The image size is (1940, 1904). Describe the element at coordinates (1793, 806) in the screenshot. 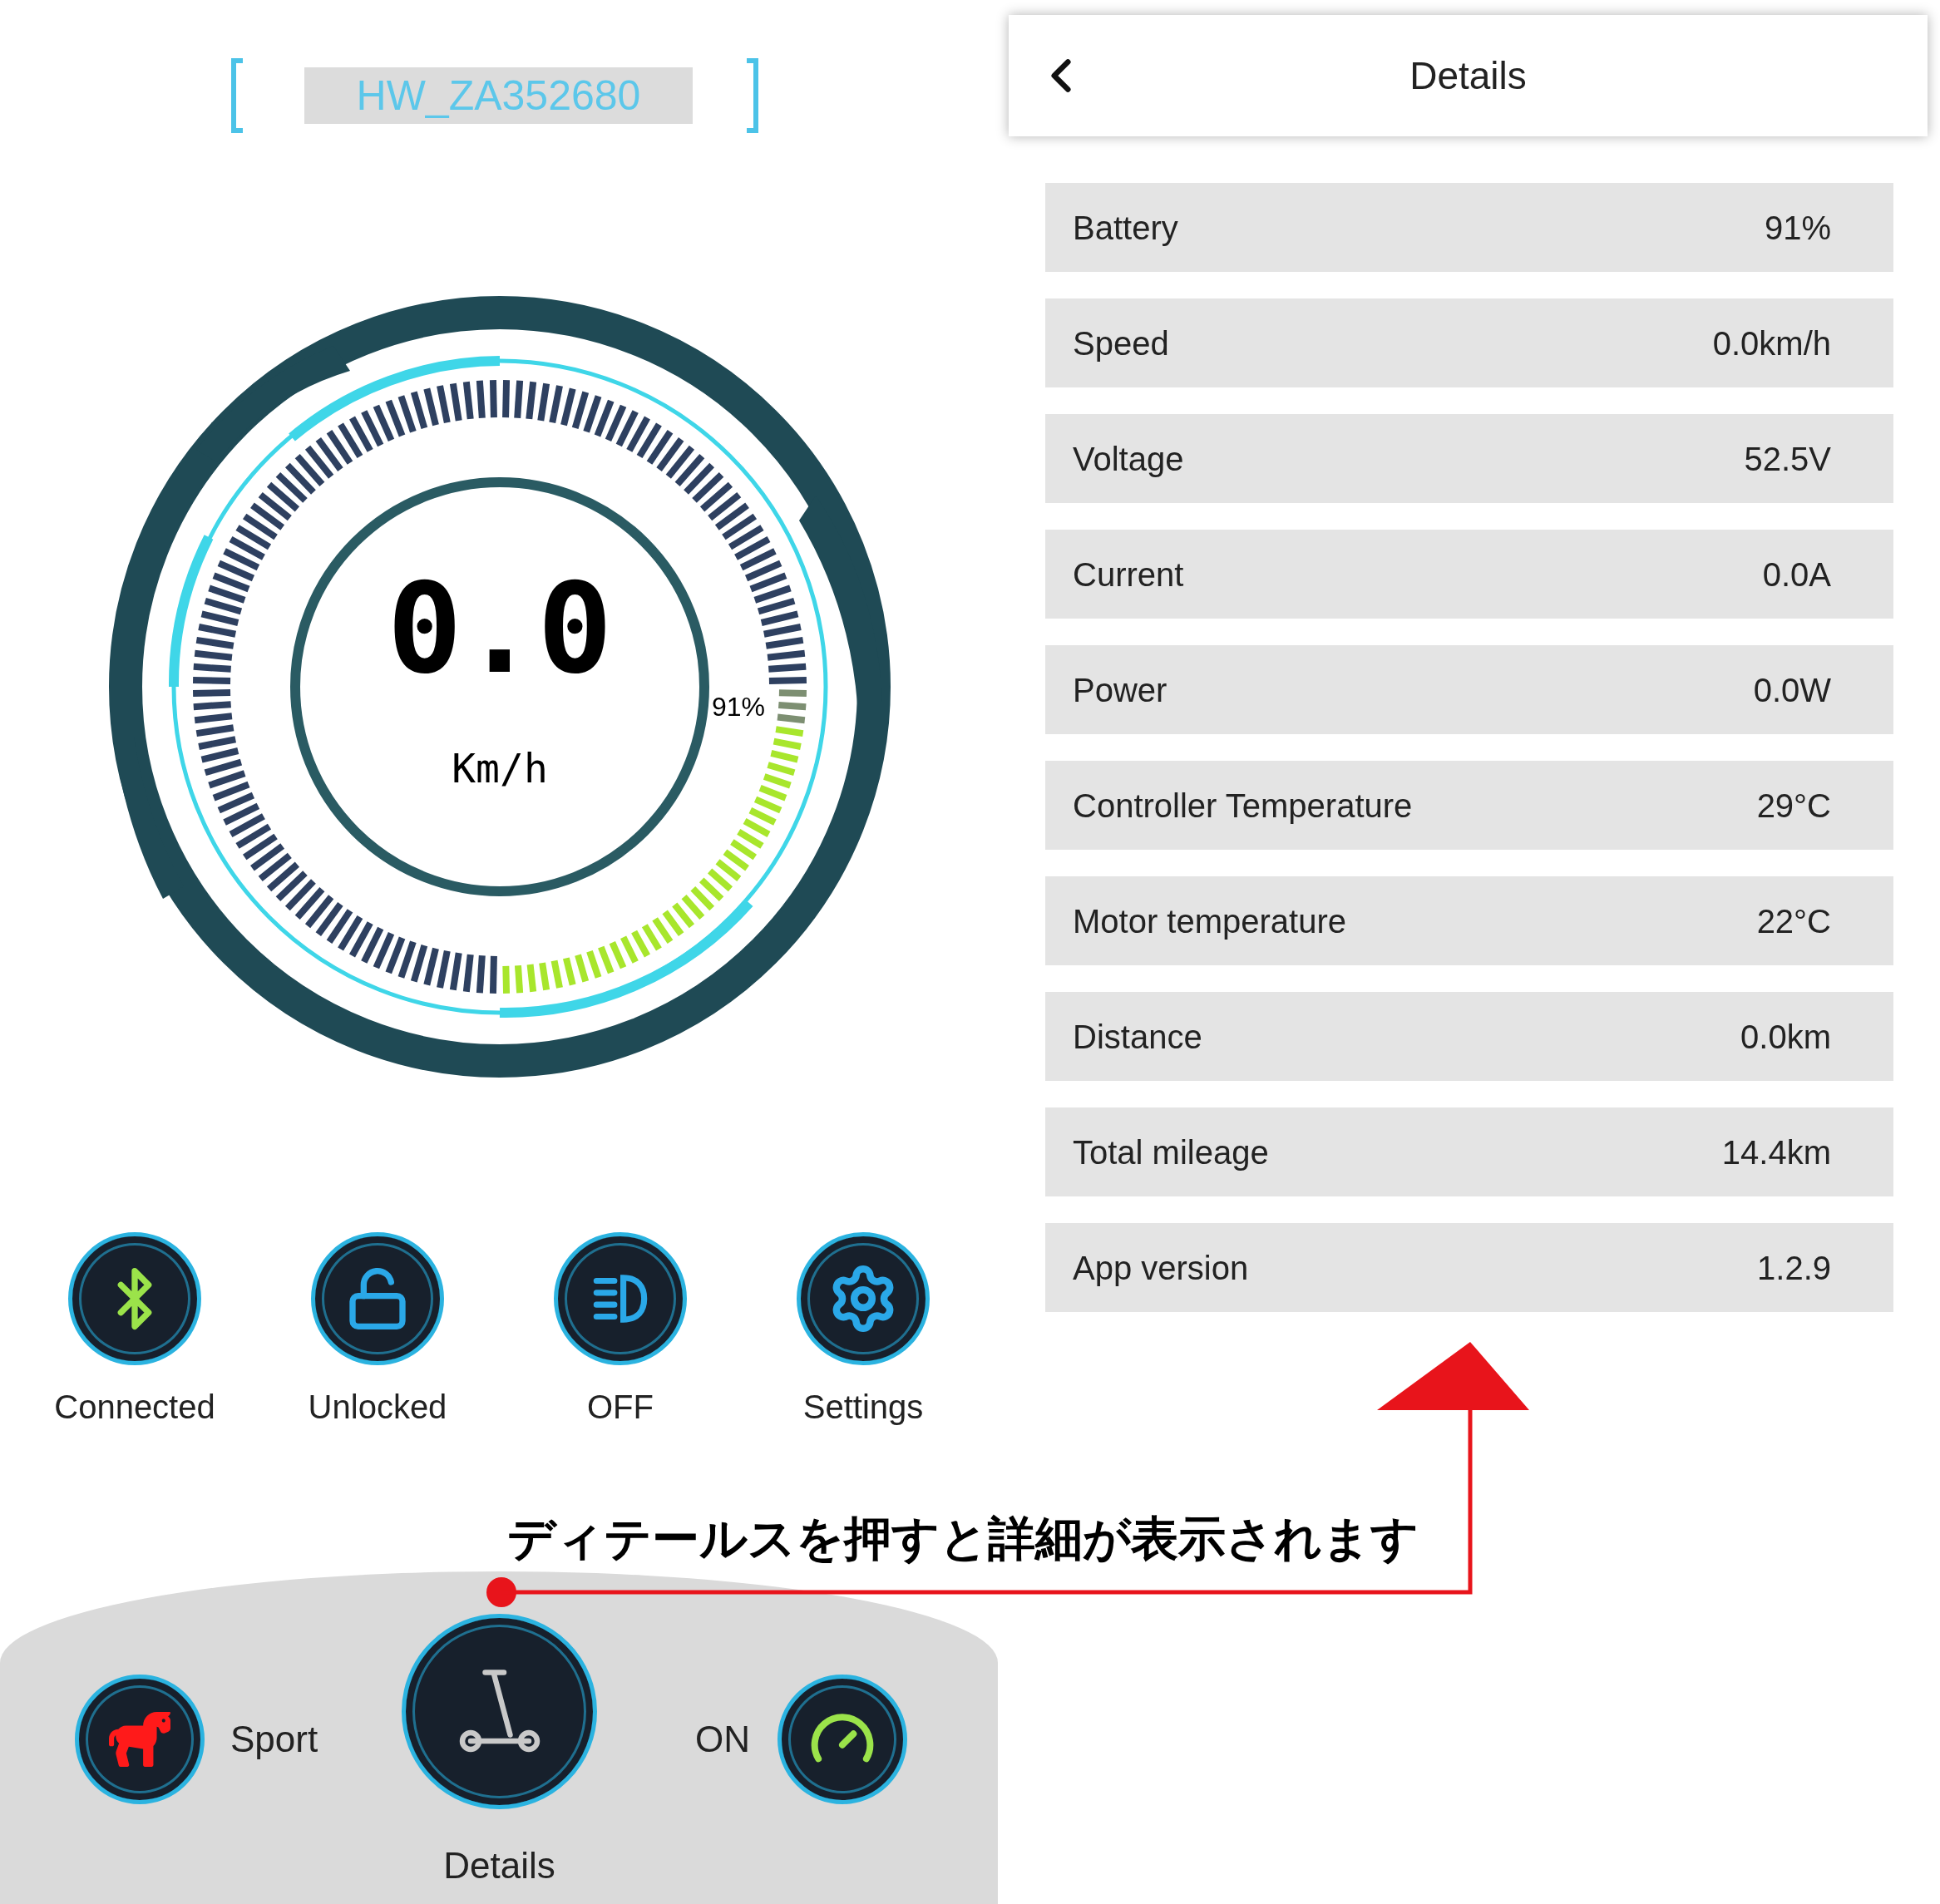

I see `detail-value: 29°C` at that location.